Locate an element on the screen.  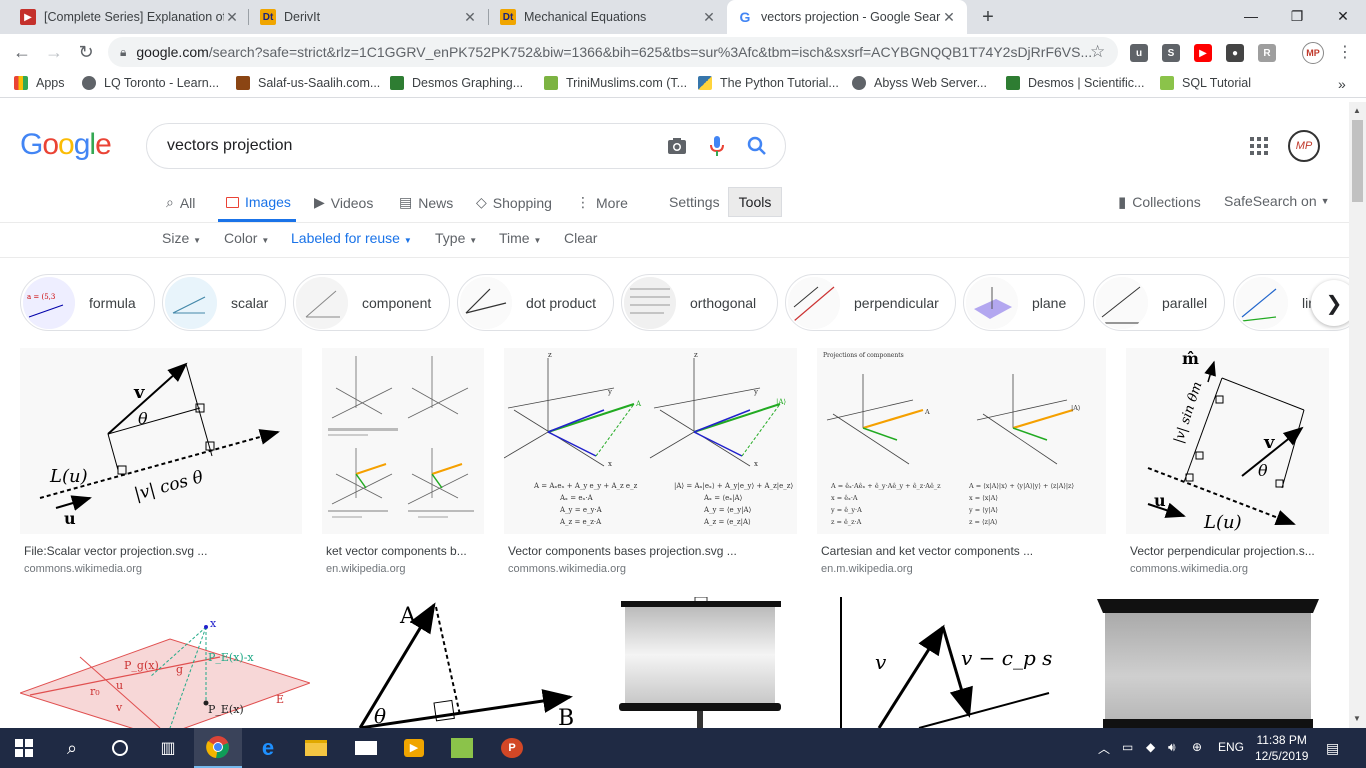
collections-link: ▮ Collections is located at coordinates (1159, 202).